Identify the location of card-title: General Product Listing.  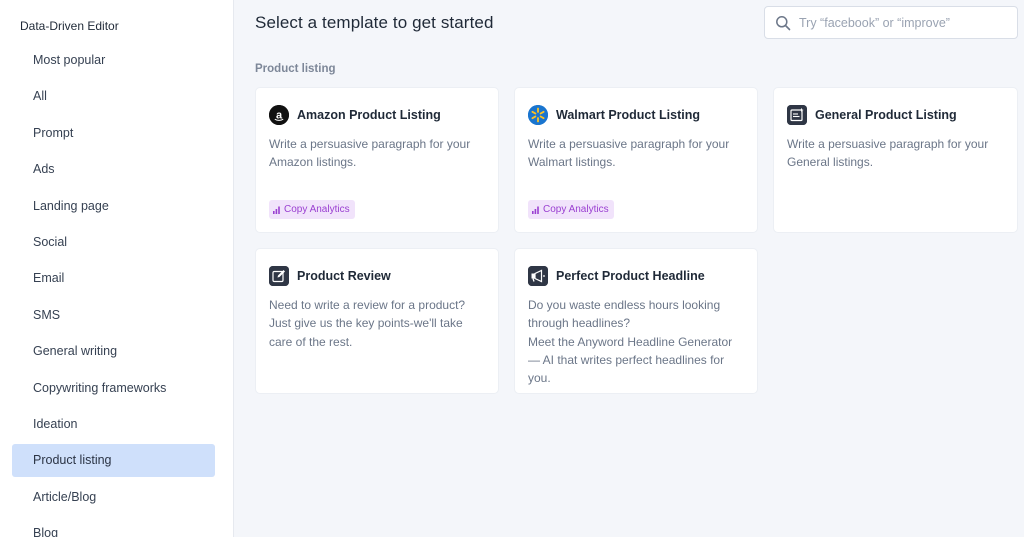
(886, 115).